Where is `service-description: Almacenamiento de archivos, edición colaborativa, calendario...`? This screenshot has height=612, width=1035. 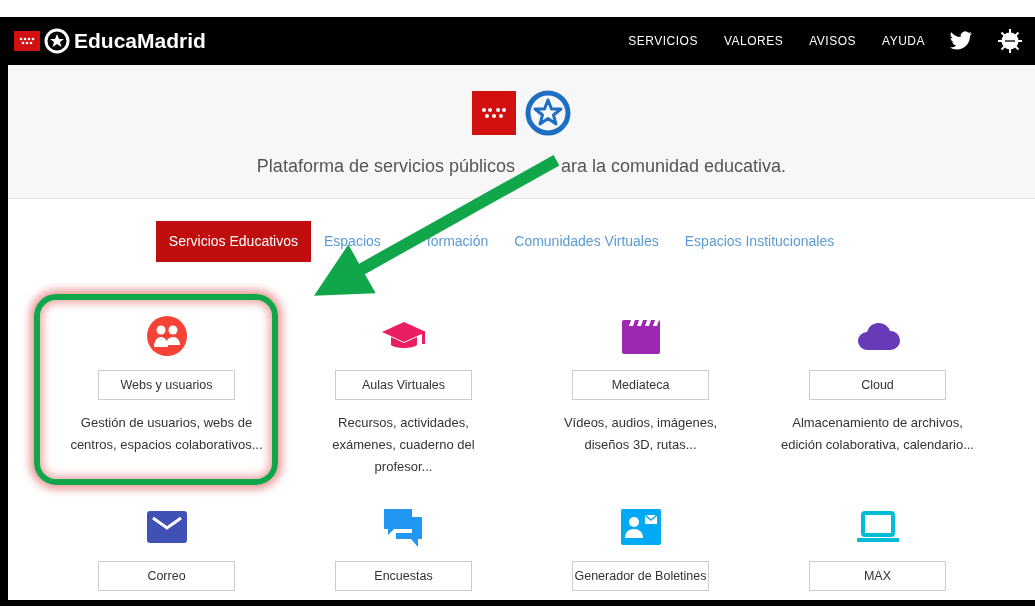
service-description: Almacenamiento de archivos, edición colaborativa, calendario... is located at coordinates (877, 434).